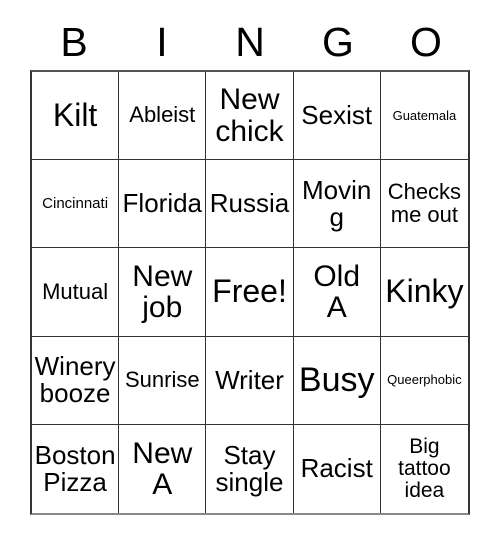 The width and height of the screenshot is (500, 544). What do you see at coordinates (426, 41) in the screenshot?
I see `bingo-header-letter-o: O` at bounding box center [426, 41].